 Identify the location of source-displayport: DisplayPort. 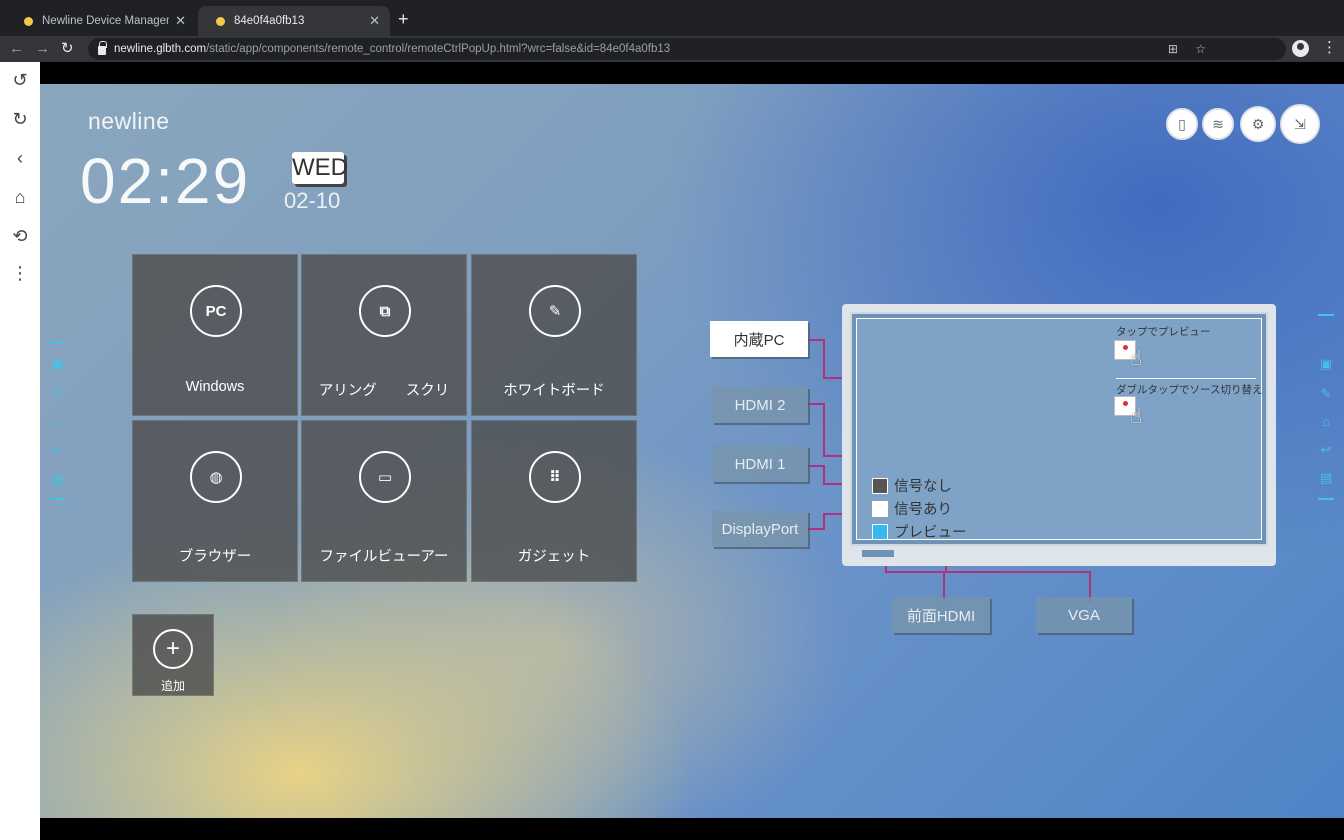
(760, 529).